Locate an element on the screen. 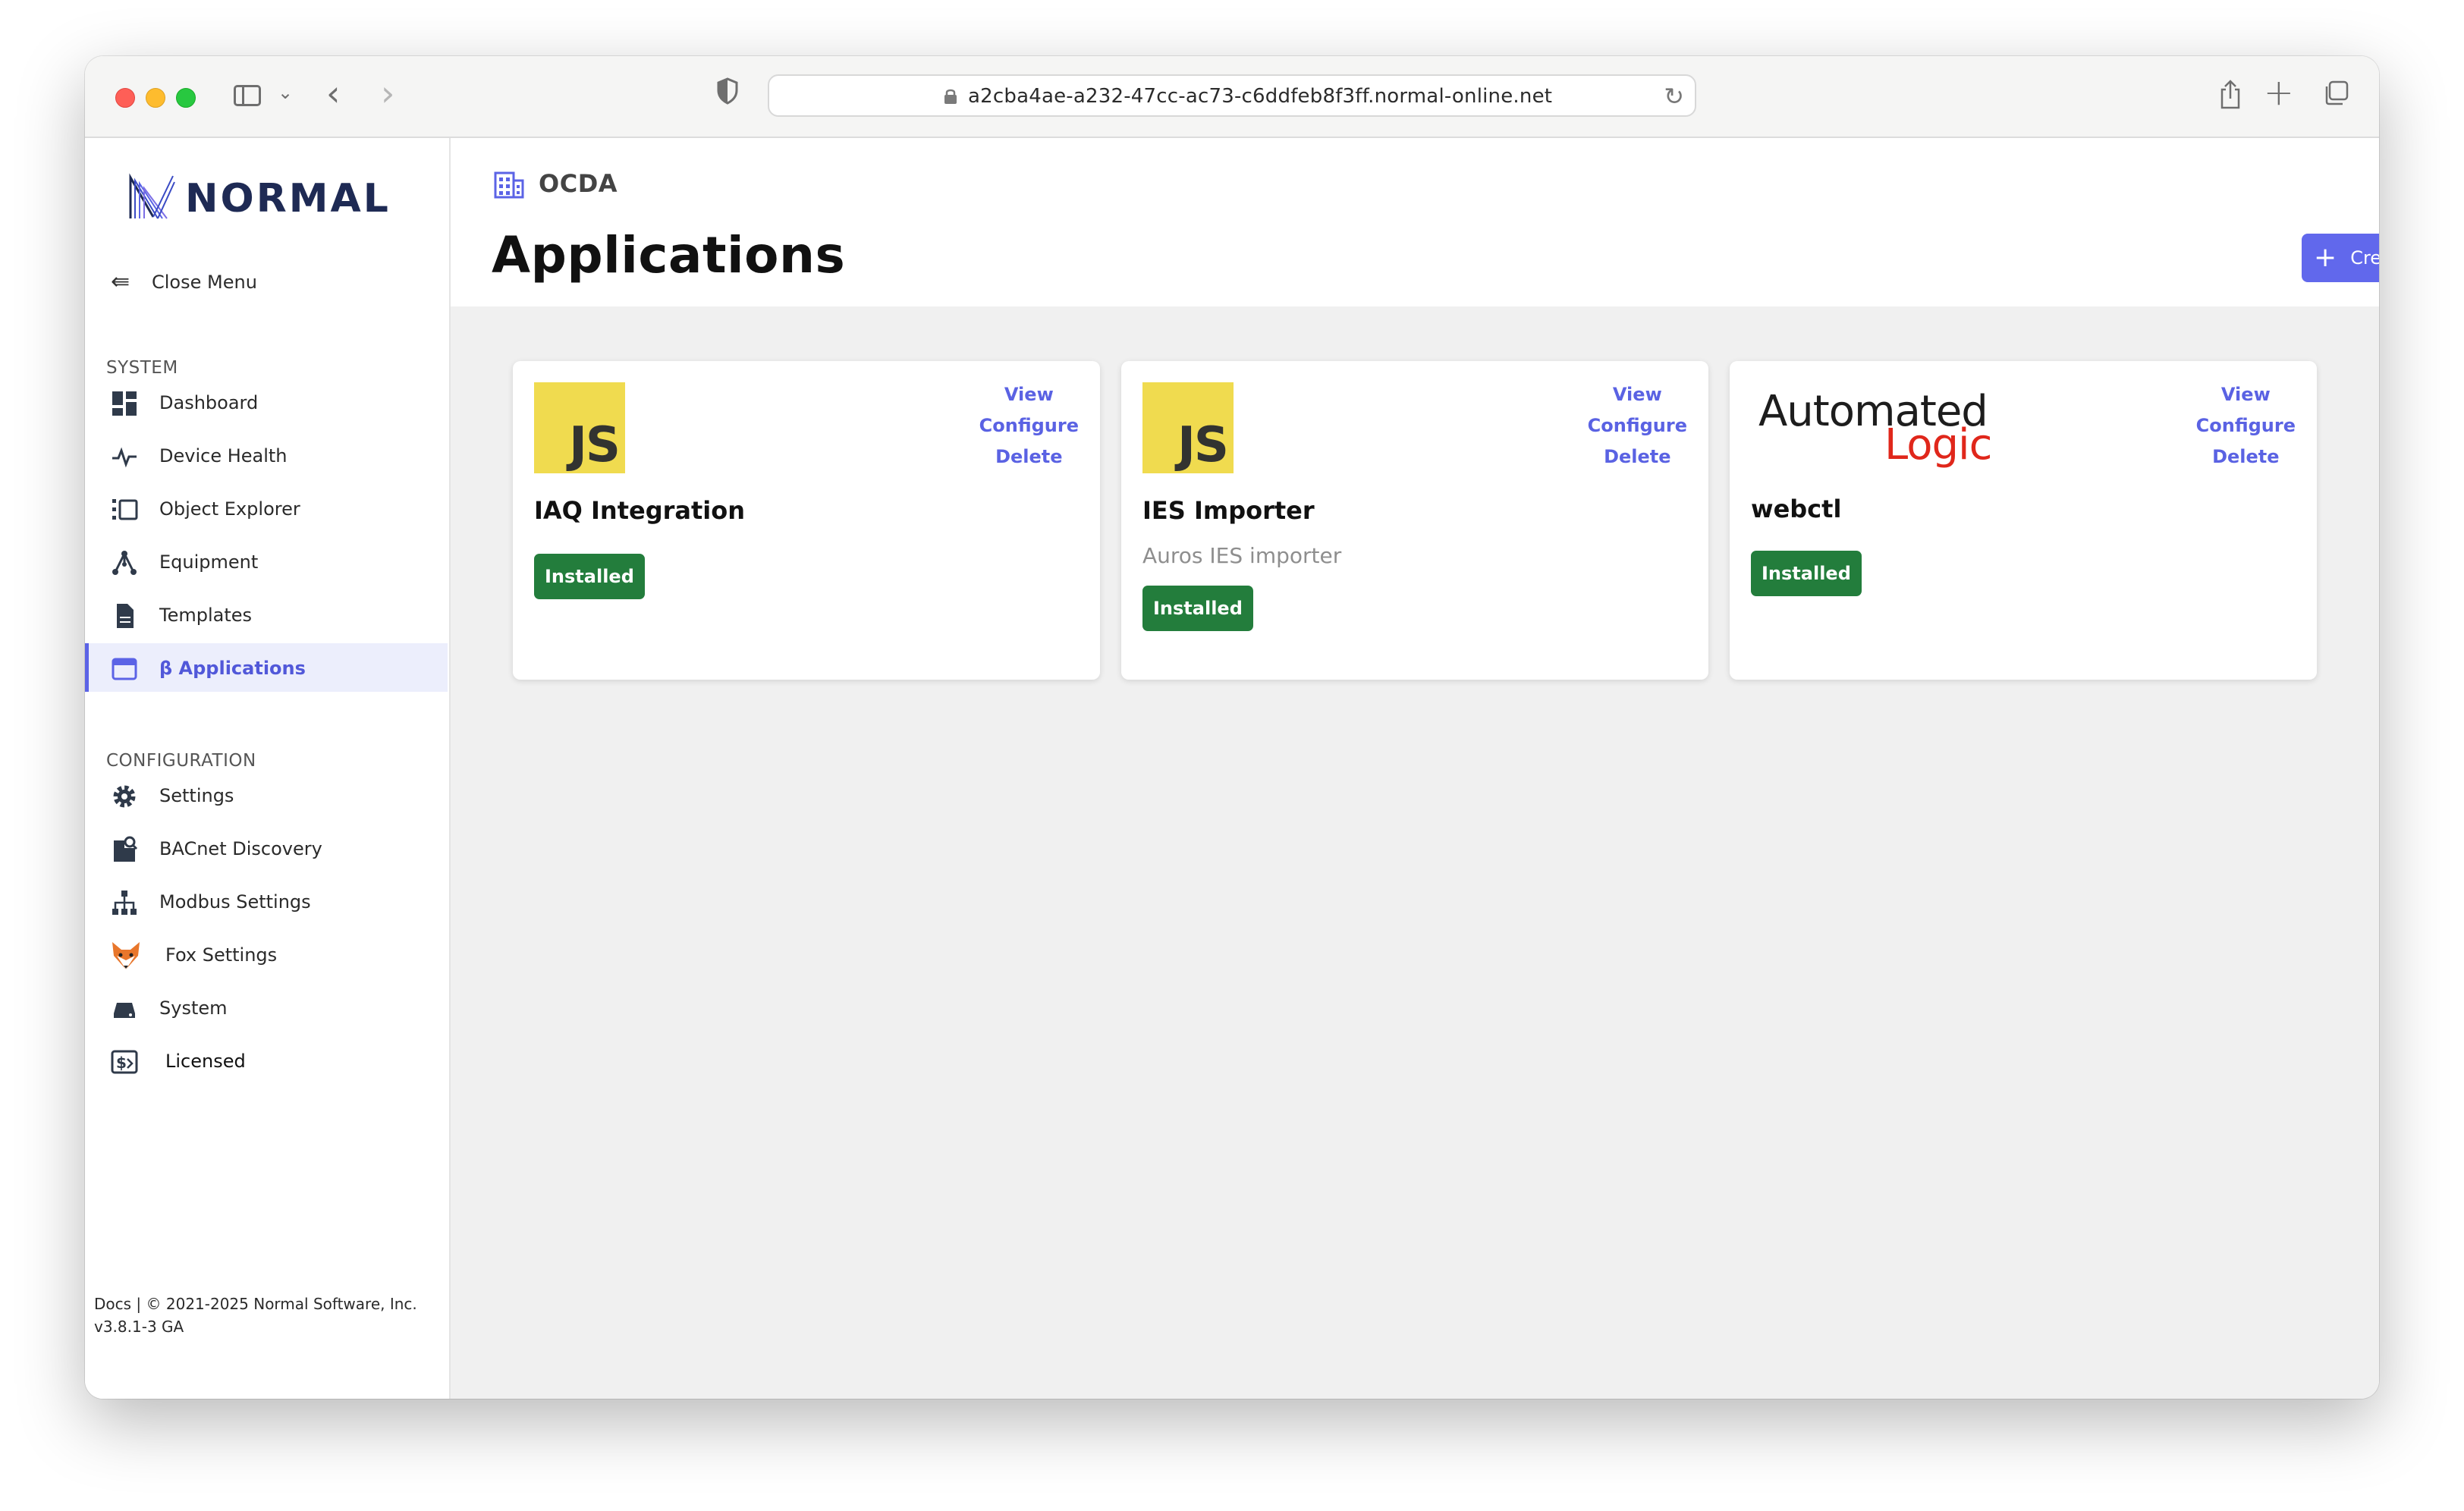 This screenshot has height=1511, width=2464. close-menu-button: ⇚ Close Menu is located at coordinates (184, 282).